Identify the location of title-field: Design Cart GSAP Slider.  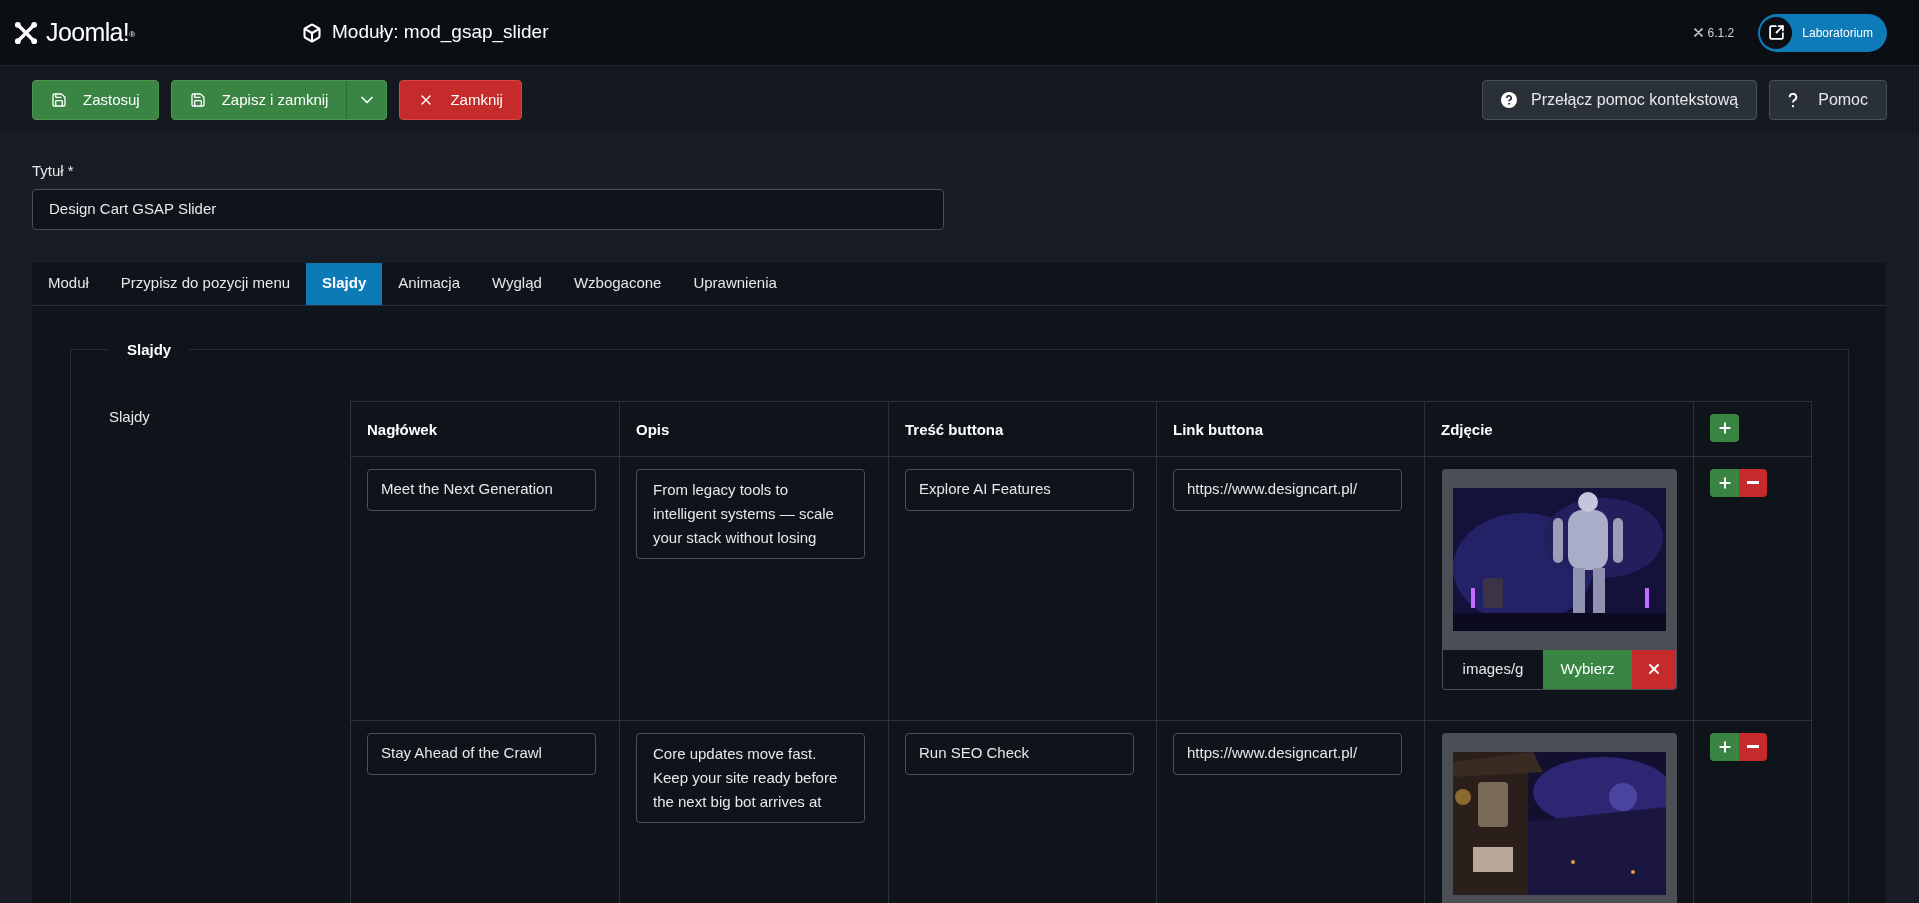
(488, 209).